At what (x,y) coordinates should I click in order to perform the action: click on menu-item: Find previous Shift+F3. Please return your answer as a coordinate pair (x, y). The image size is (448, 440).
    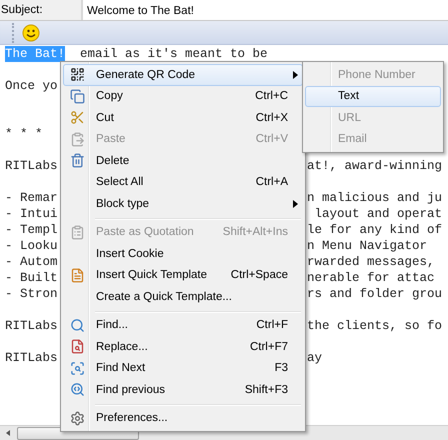
    Looking at the image, I should click on (183, 389).